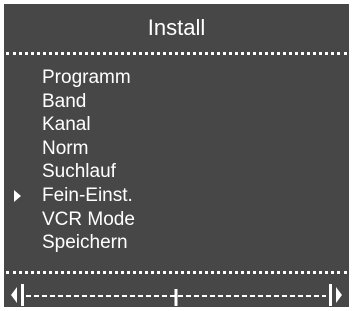 This screenshot has height=311, width=353. I want to click on top-divider, so click(176, 53).